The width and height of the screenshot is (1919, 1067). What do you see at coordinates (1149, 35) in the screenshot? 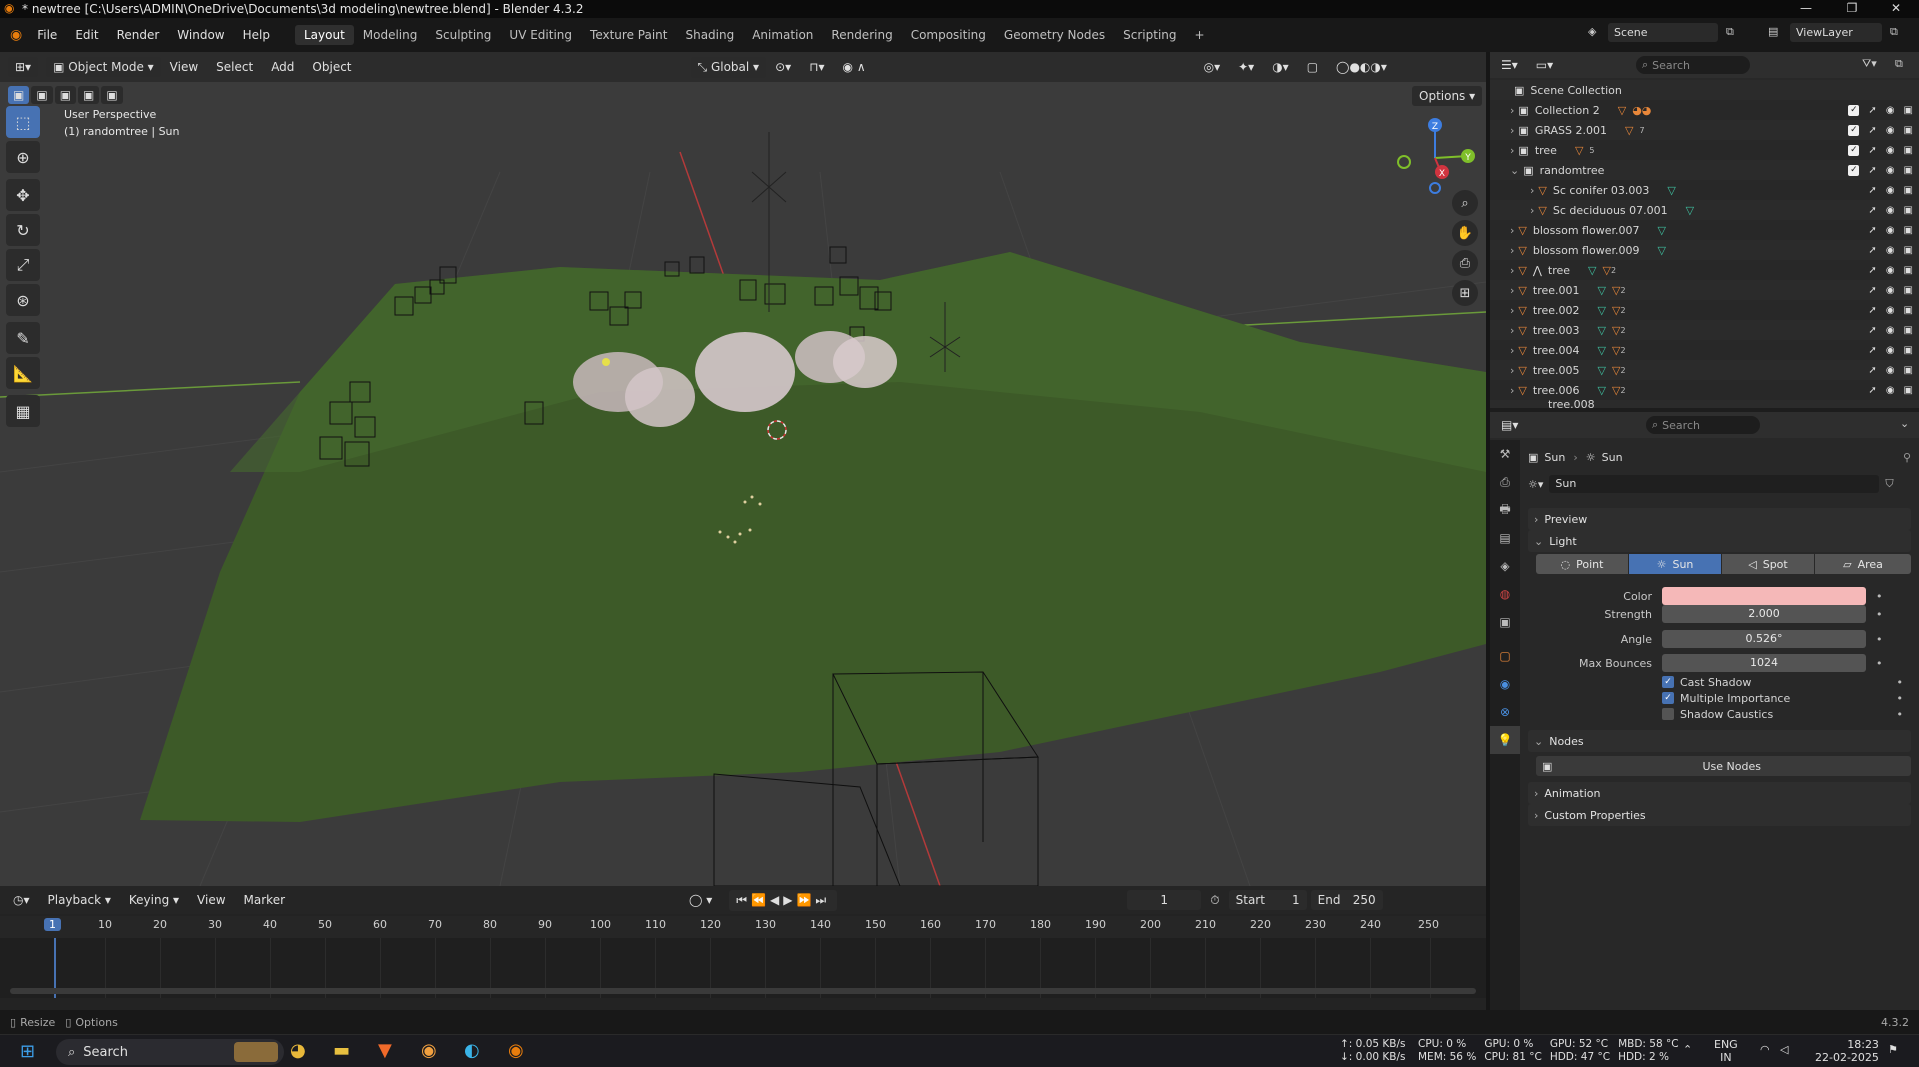
I see `tab-scripting: Scripting` at bounding box center [1149, 35].